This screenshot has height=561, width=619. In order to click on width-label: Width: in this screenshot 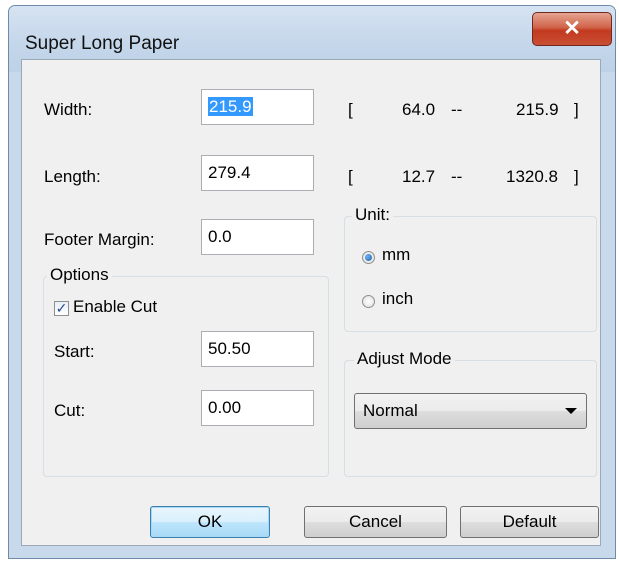, I will do `click(68, 109)`.